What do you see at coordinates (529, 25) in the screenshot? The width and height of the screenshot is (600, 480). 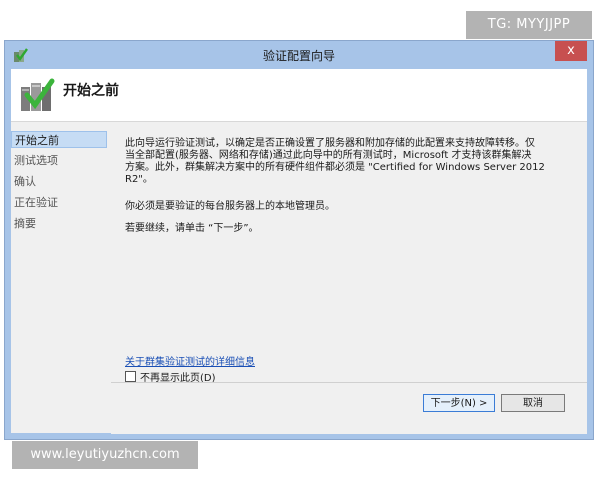 I see `watermark-top: TG: MYYJJPP` at bounding box center [529, 25].